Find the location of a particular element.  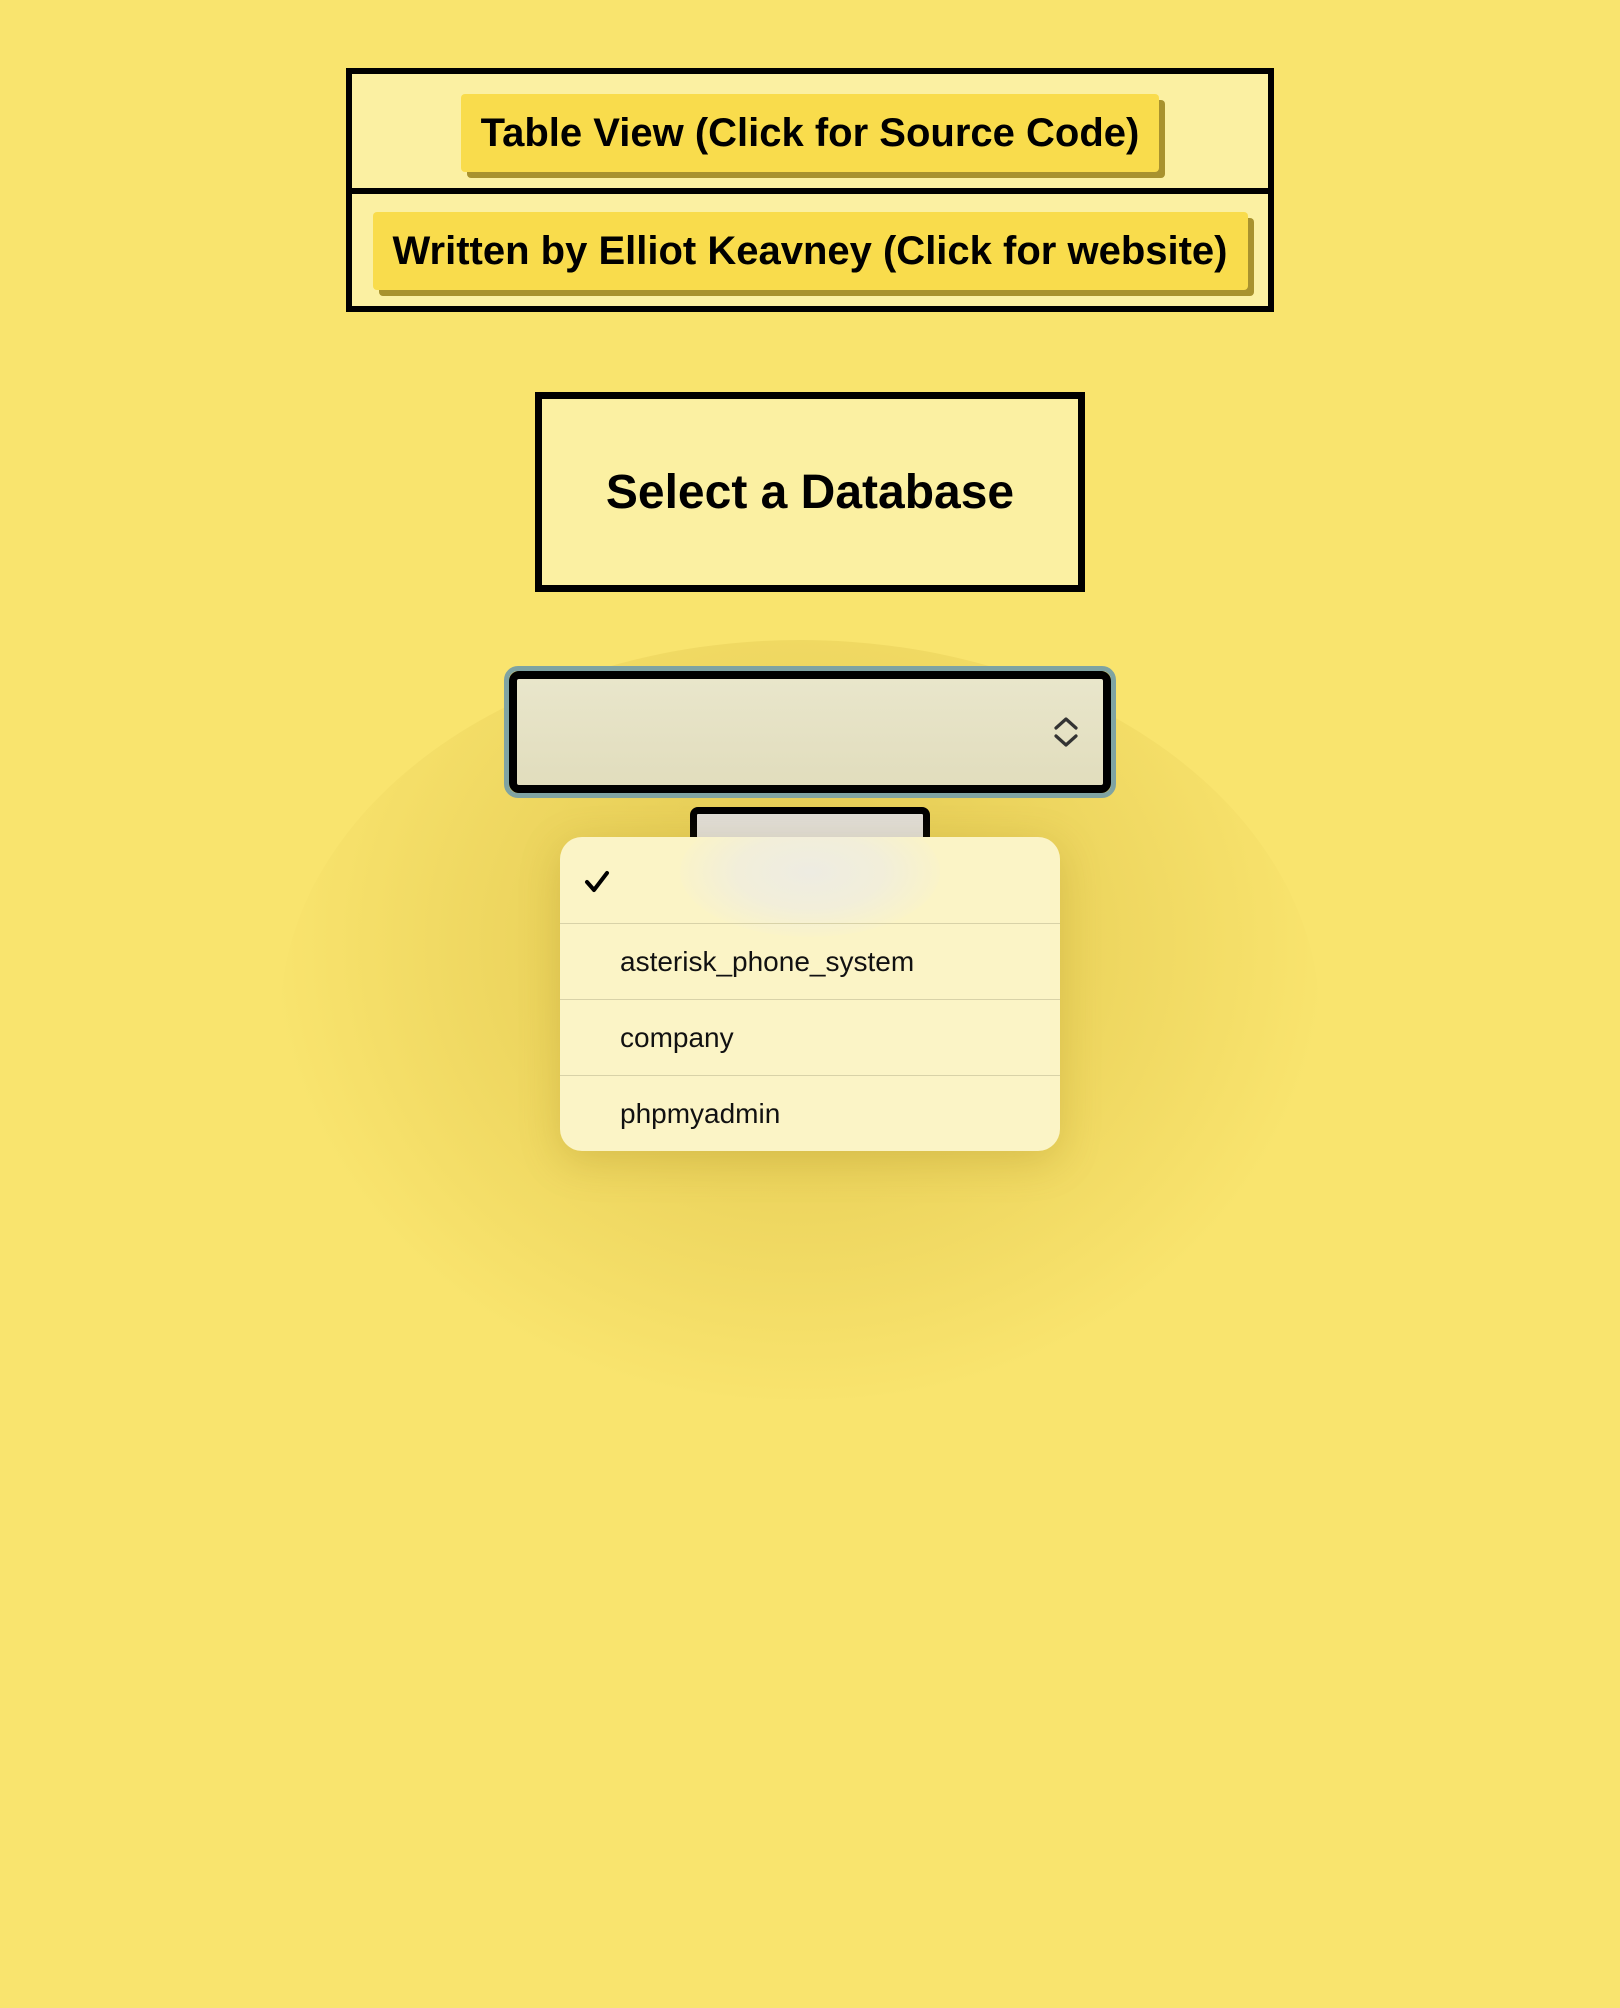

checkmark-icon is located at coordinates (597, 881).